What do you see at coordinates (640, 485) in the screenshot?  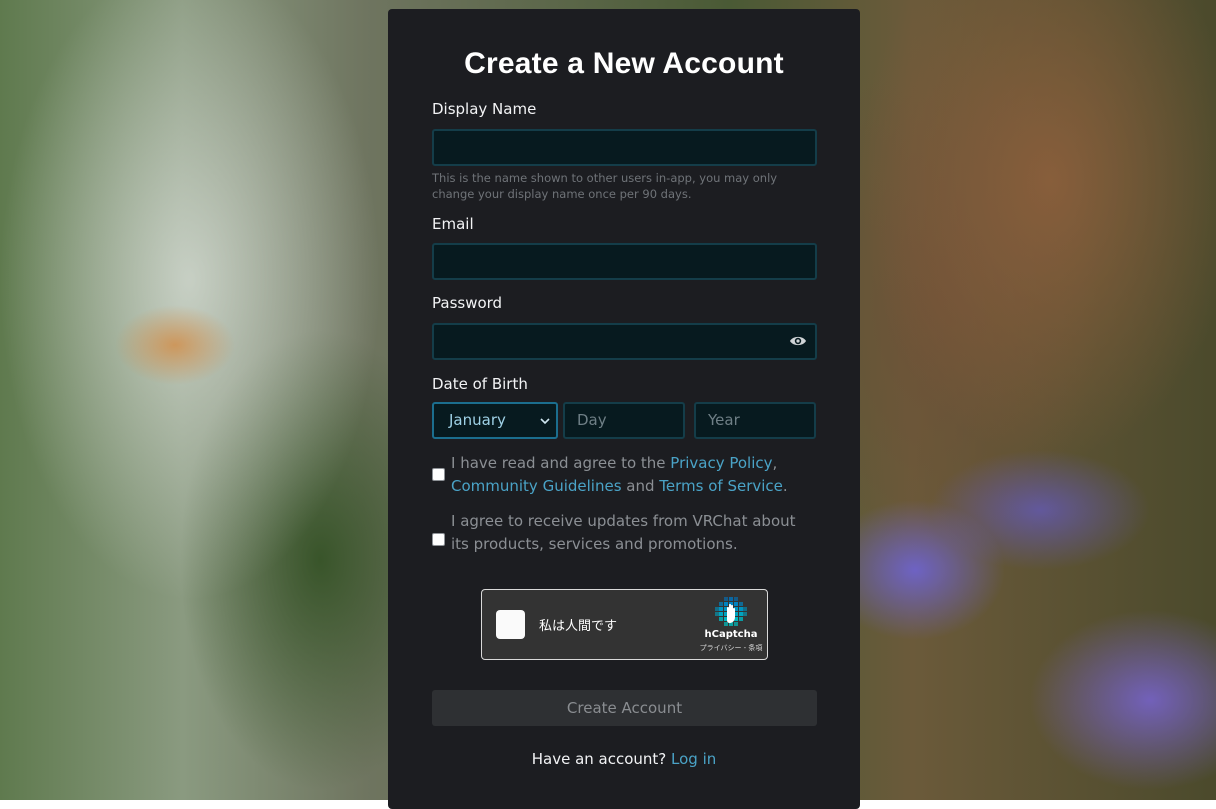 I see `terms-and: and` at bounding box center [640, 485].